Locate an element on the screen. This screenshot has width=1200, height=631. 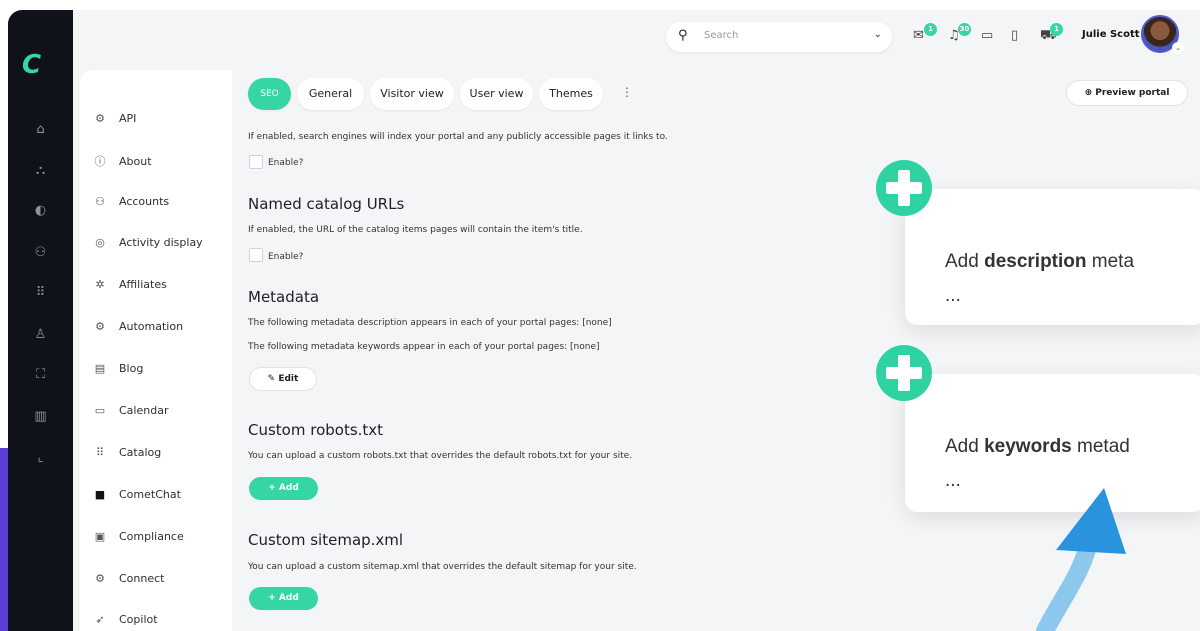
user-name: Julie Scott is located at coordinates (1111, 34).